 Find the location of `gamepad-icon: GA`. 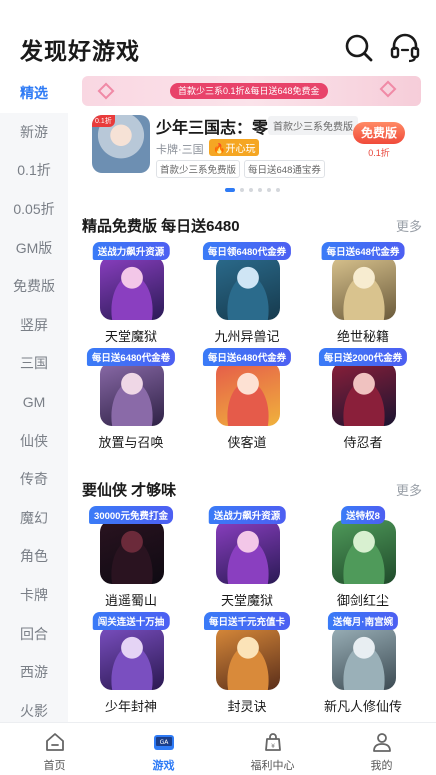

gamepad-icon: GA is located at coordinates (163, 742).